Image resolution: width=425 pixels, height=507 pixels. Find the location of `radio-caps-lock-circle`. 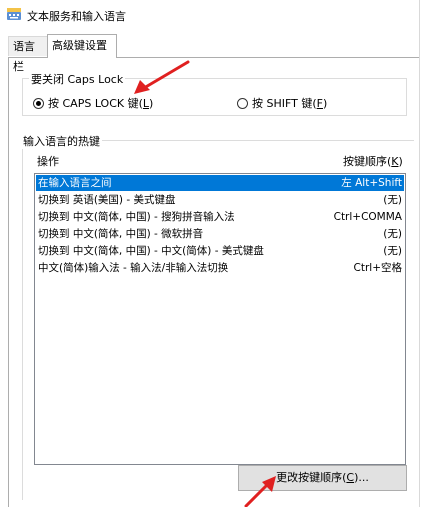

radio-caps-lock-circle is located at coordinates (38, 103).